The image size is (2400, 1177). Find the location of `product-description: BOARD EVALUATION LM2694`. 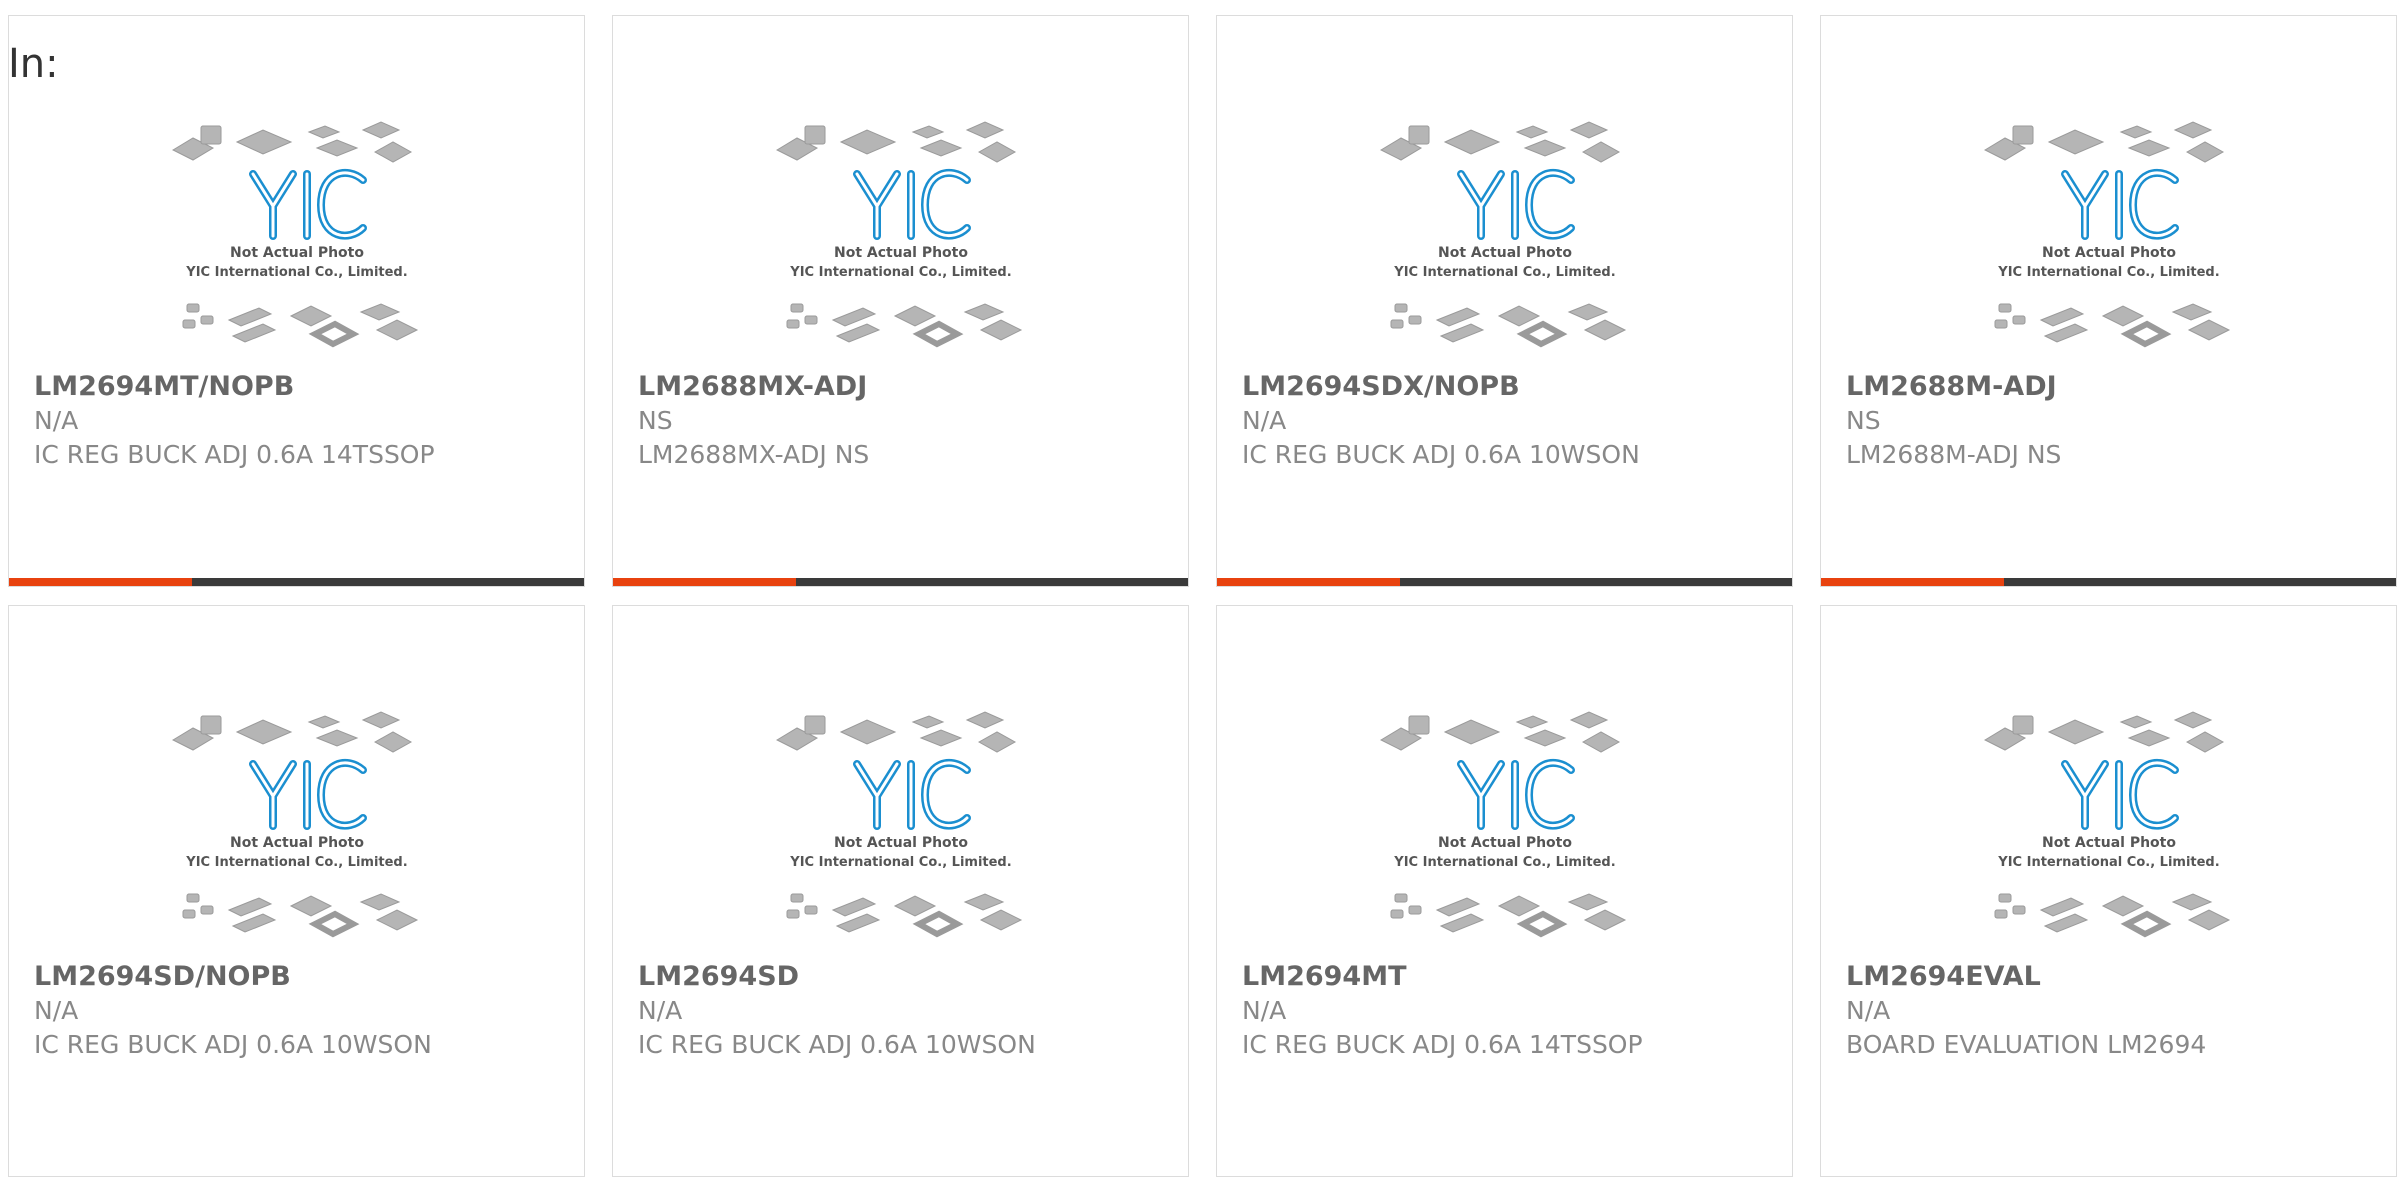

product-description: BOARD EVALUATION LM2694 is located at coordinates (2026, 1044).